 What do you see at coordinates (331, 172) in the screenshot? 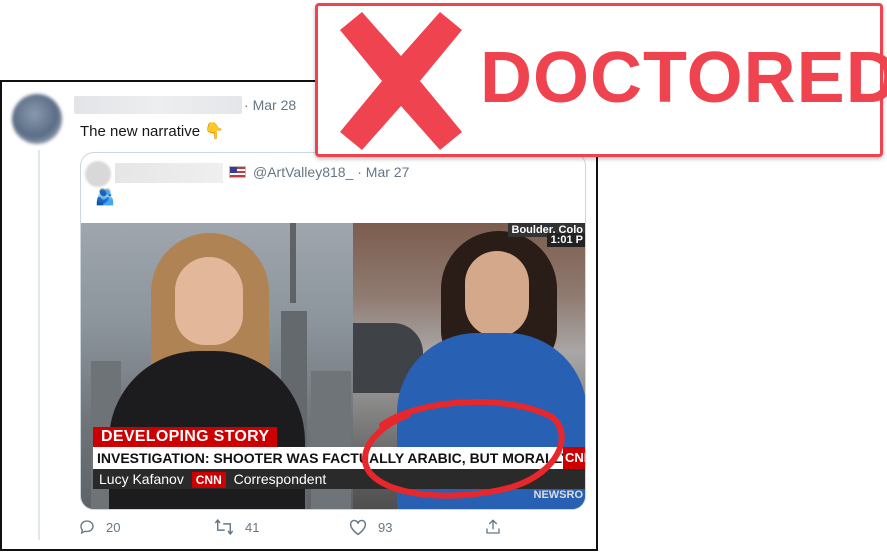
I see `quoted-handle-date: @ArtValley818_ · Mar 27` at bounding box center [331, 172].